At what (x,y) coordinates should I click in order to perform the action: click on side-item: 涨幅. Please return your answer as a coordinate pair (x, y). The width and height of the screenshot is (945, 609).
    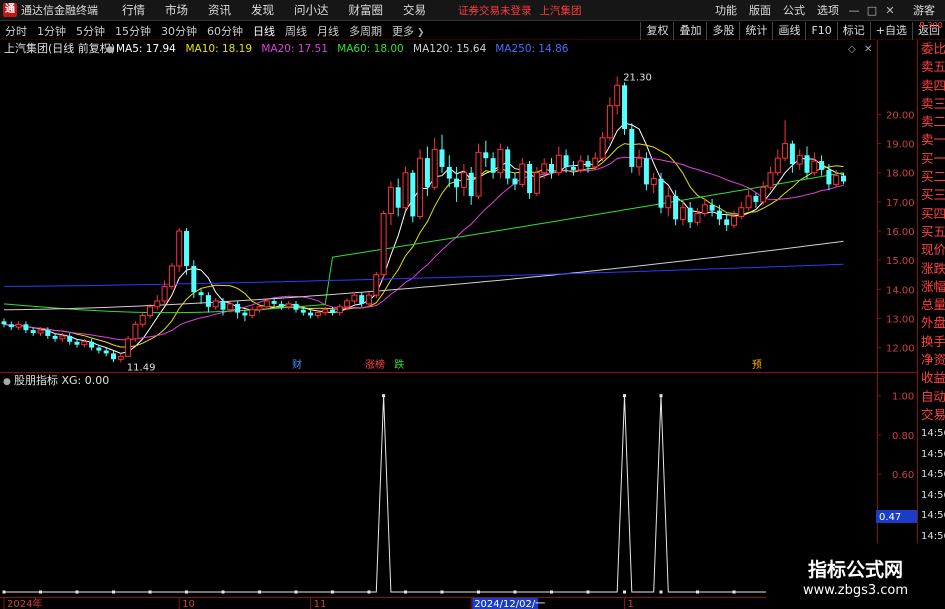
    Looking at the image, I should click on (933, 286).